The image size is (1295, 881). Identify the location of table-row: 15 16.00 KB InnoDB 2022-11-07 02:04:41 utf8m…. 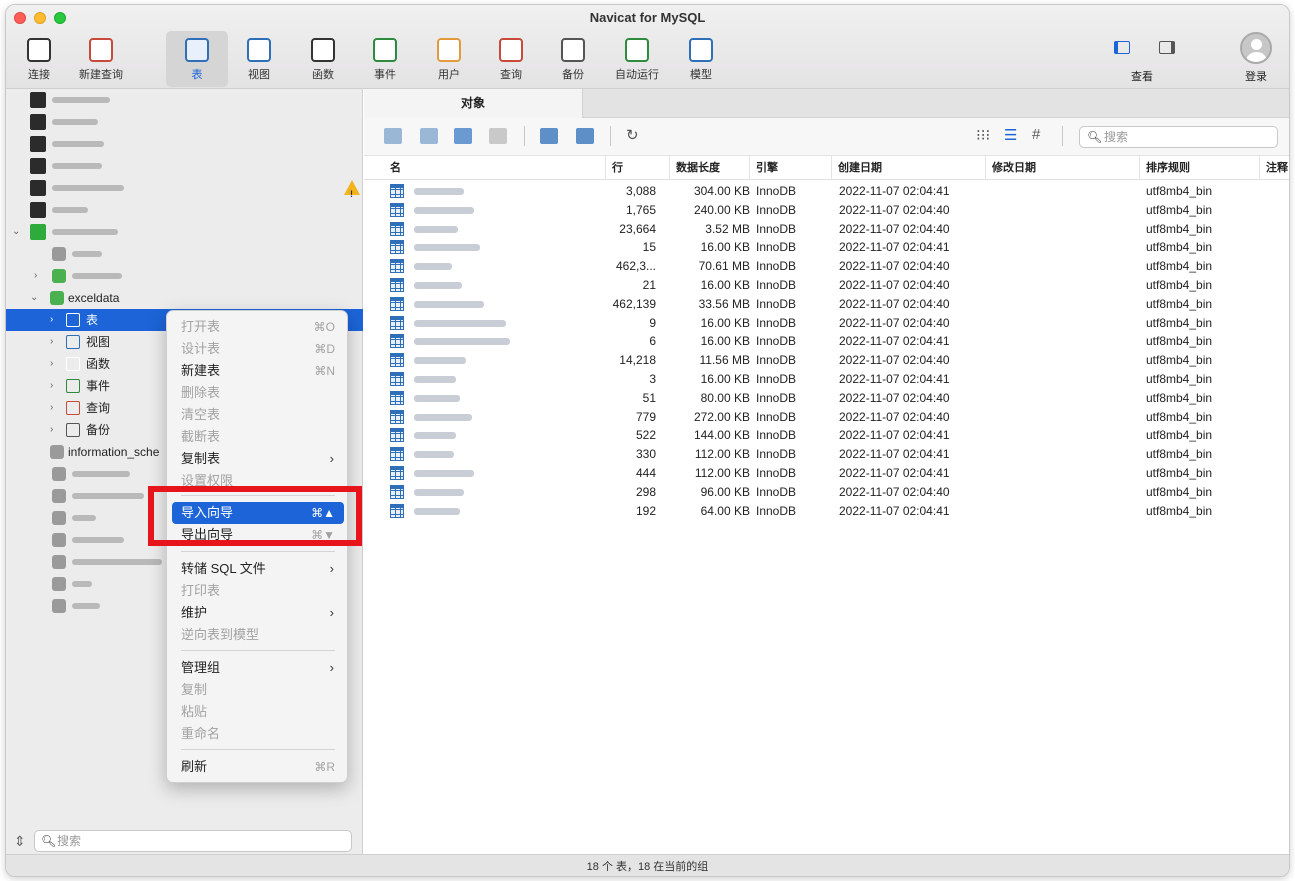
(826, 247).